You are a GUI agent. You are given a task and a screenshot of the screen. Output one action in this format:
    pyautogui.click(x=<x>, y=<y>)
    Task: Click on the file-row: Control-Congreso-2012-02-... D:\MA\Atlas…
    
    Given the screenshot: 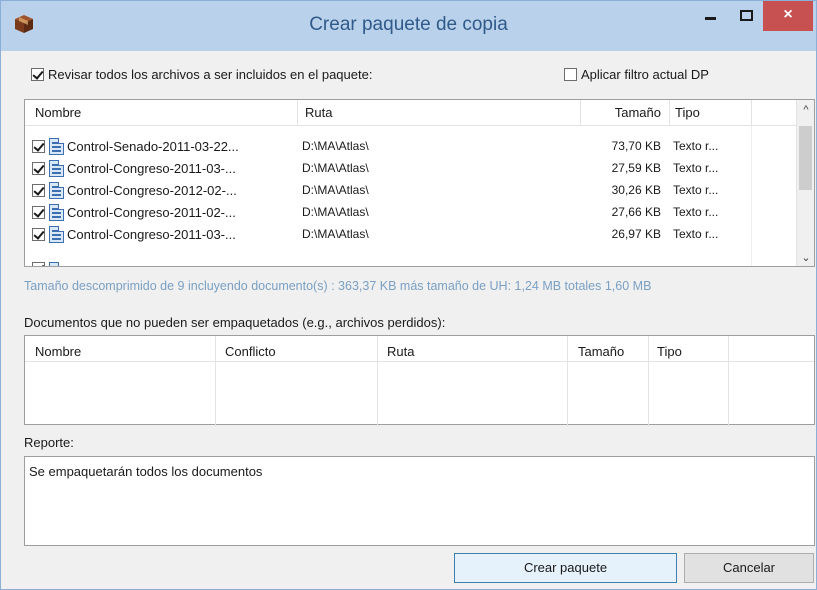 What is the action you would take?
    pyautogui.click(x=410, y=191)
    